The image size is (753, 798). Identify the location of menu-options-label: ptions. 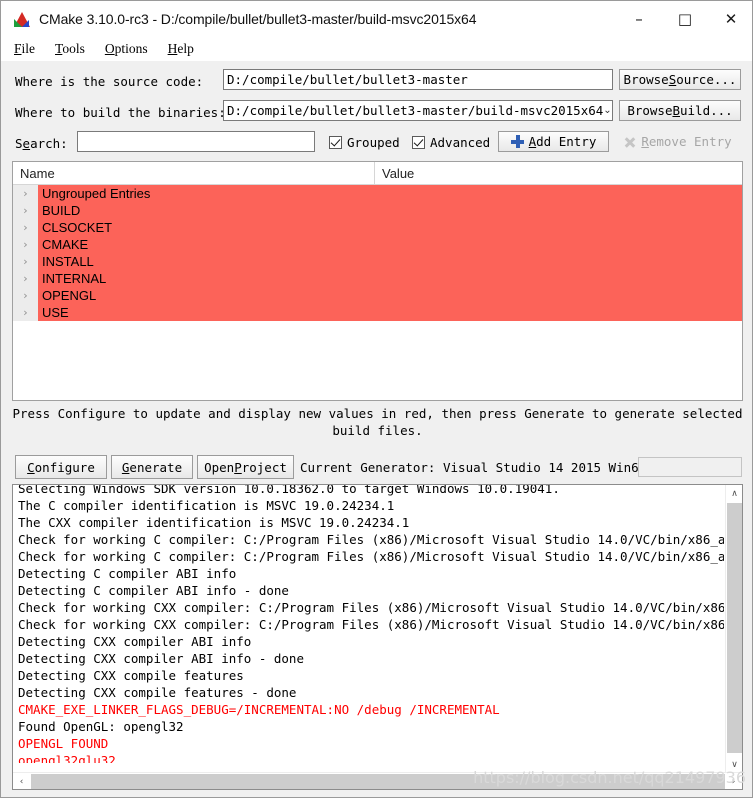
(131, 48).